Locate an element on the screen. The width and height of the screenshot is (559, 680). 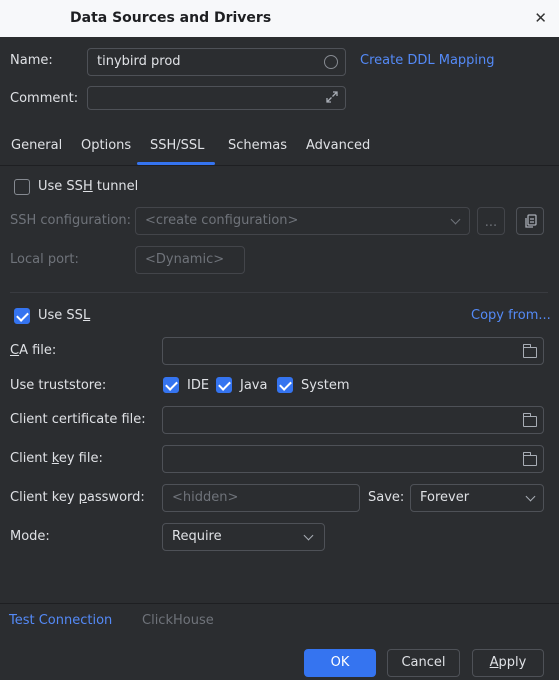
truststore-java-label: Java is located at coordinates (254, 385).